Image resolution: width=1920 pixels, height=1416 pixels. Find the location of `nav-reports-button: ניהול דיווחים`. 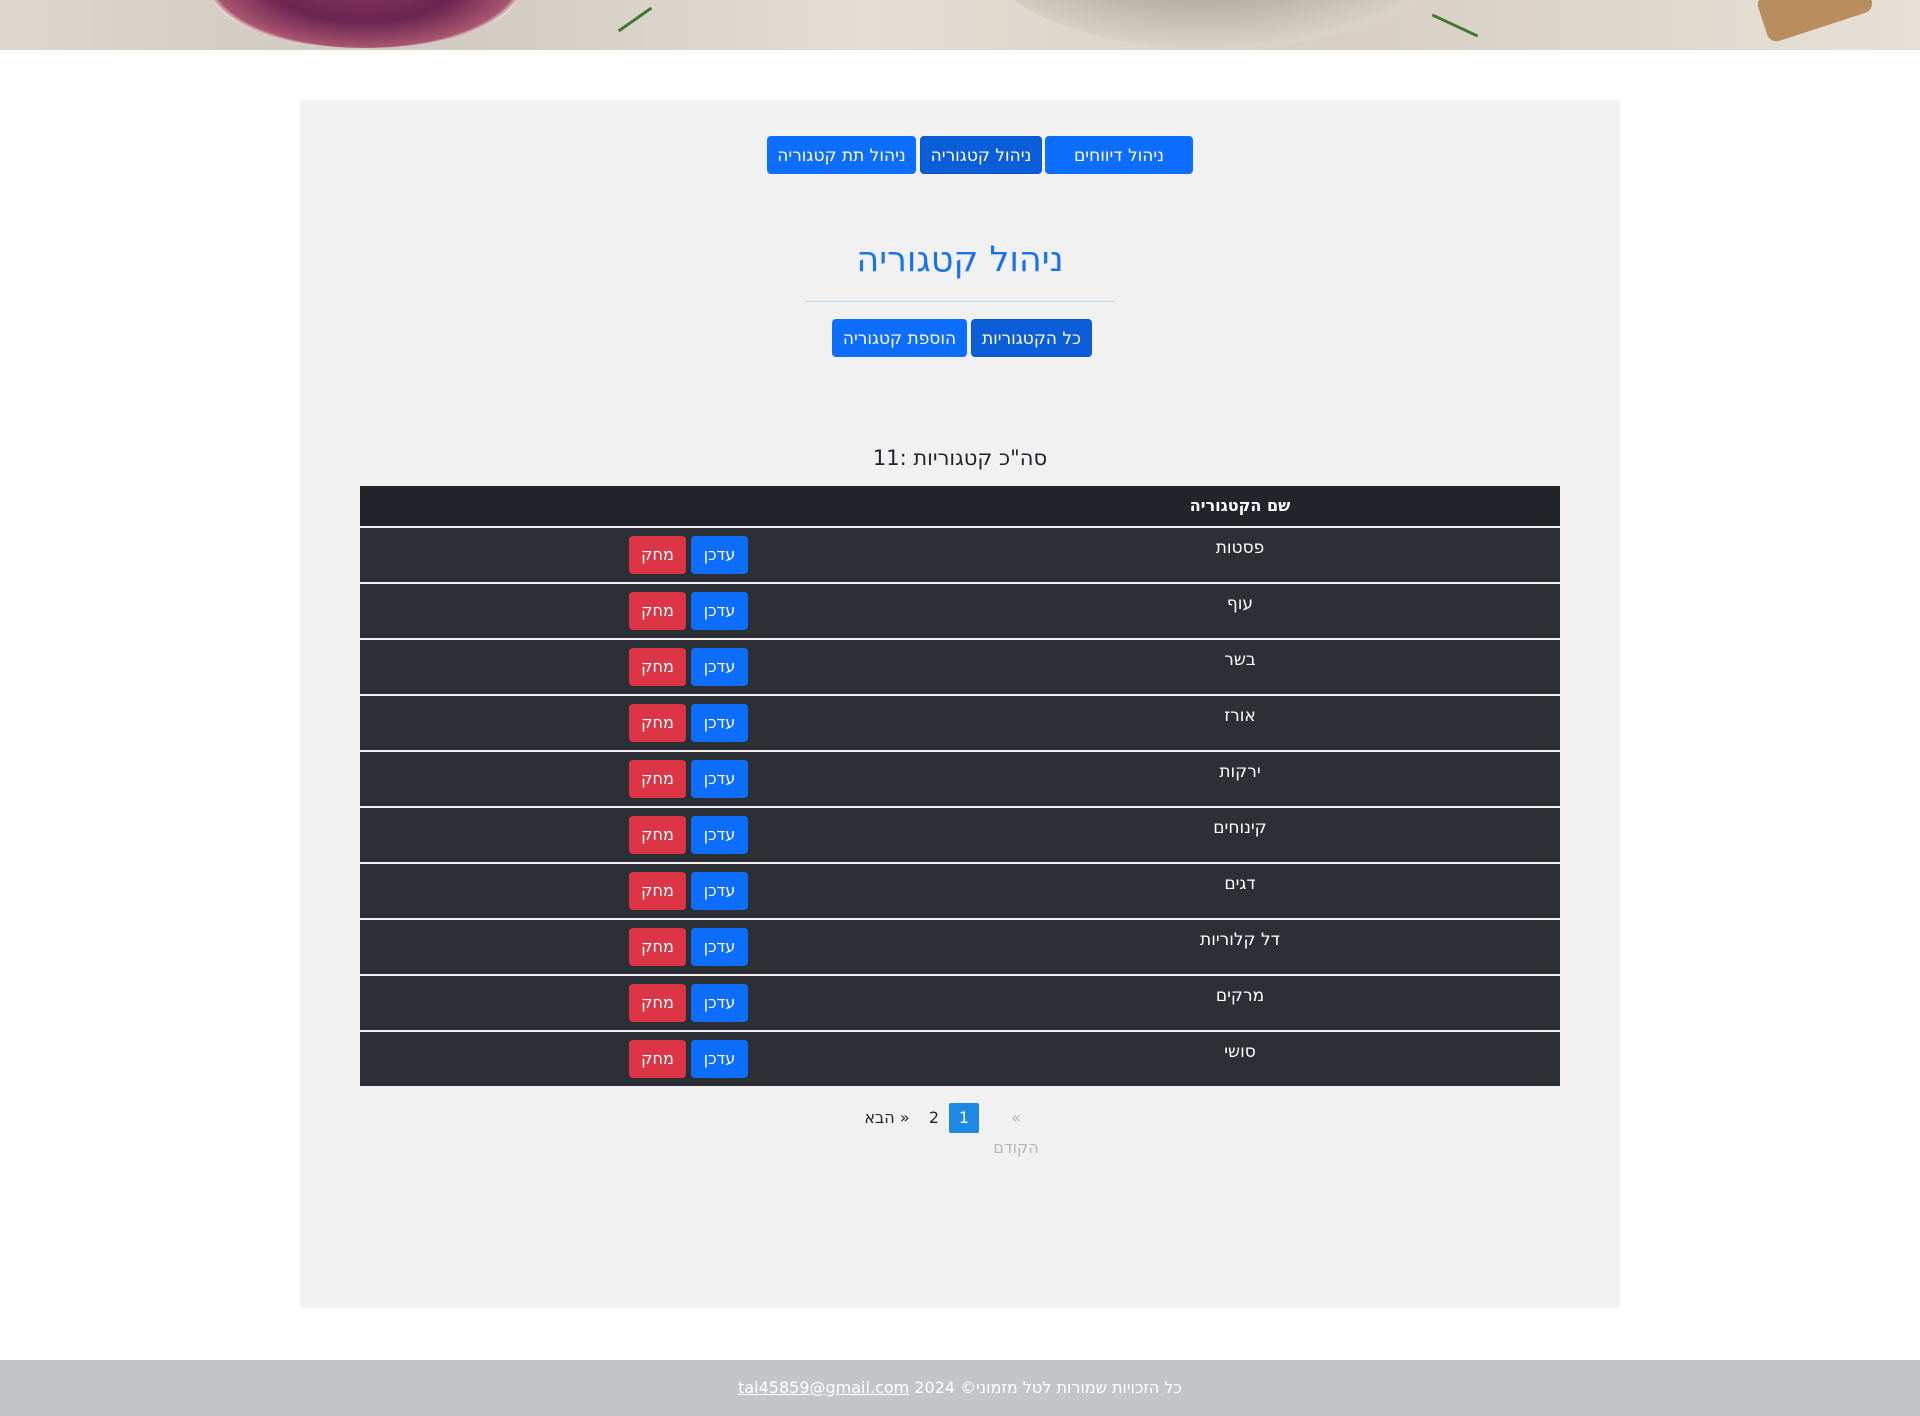

nav-reports-button: ניהול דיווחים is located at coordinates (1119, 155).